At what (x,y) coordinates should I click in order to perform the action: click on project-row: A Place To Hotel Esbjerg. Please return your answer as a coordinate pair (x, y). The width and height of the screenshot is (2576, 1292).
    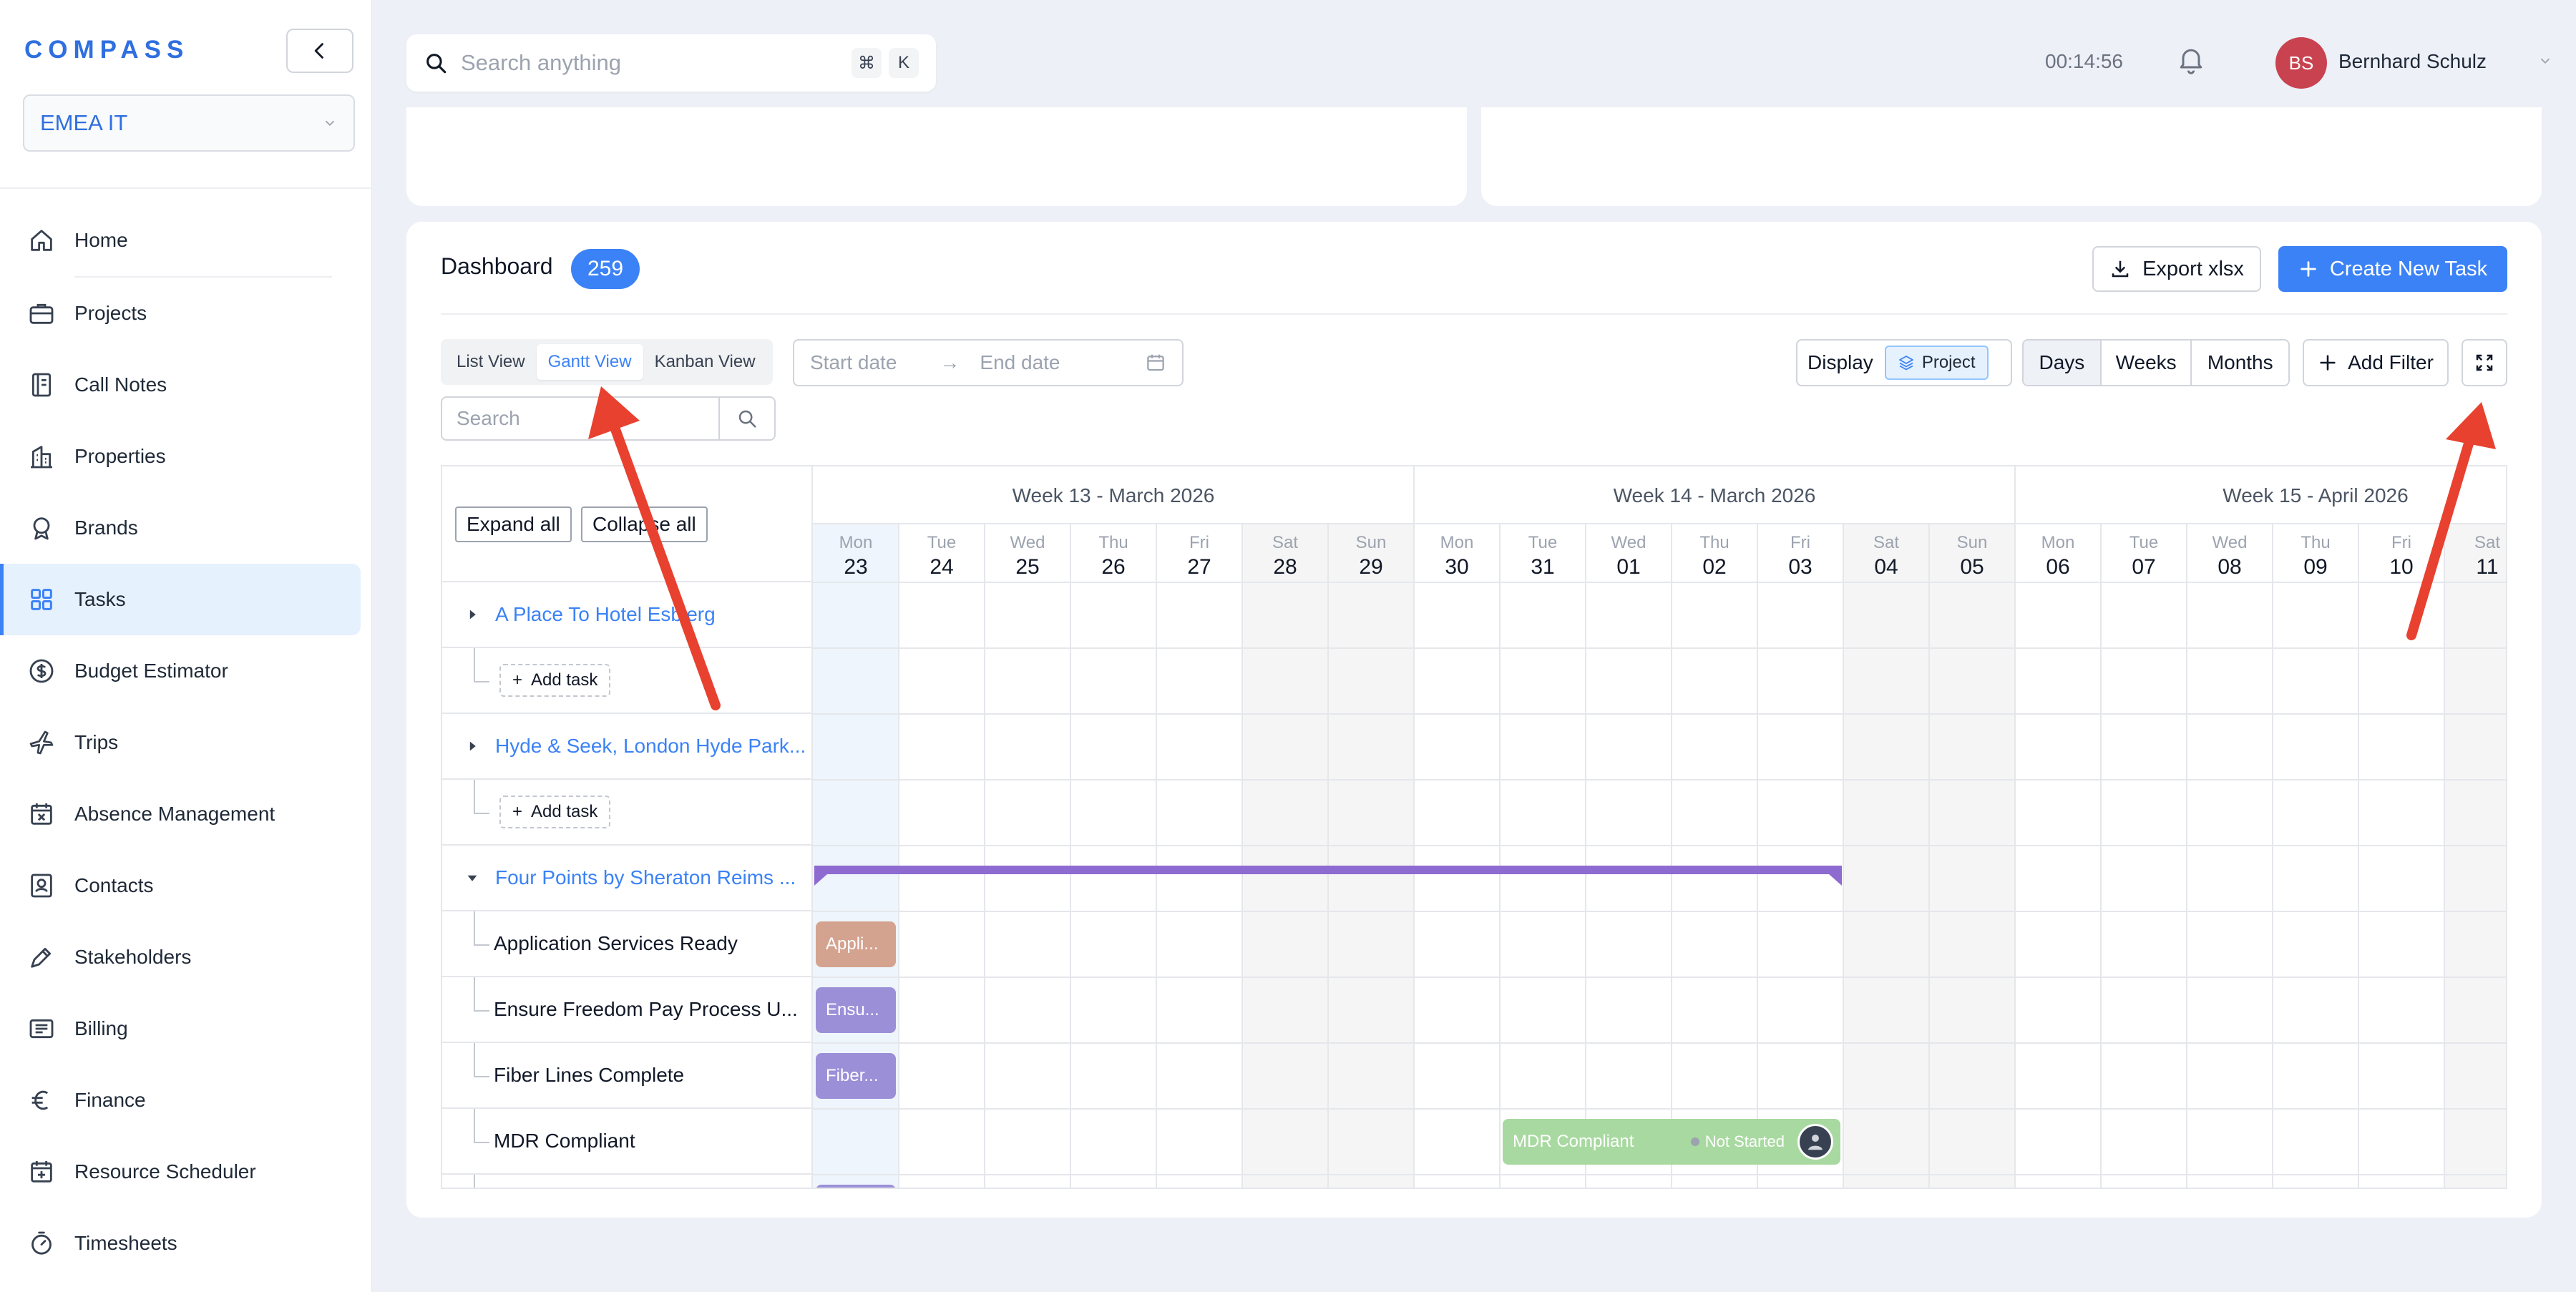
    Looking at the image, I should click on (626, 615).